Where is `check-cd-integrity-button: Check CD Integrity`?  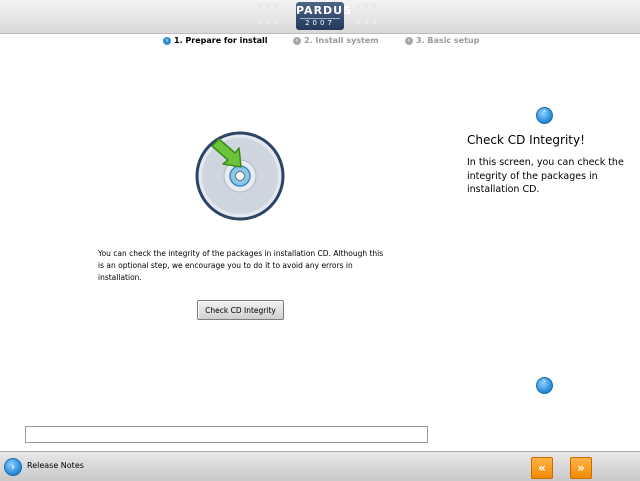
check-cd-integrity-button: Check CD Integrity is located at coordinates (240, 310).